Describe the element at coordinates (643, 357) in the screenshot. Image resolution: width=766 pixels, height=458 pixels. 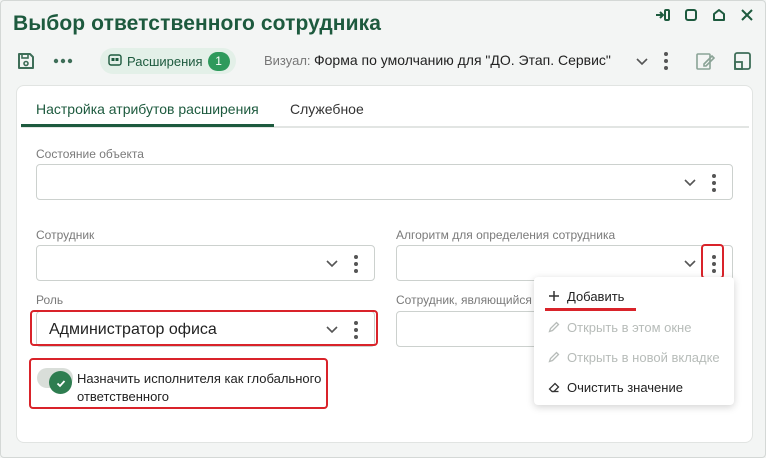
I see `menu-item-open-new-tab-label: Открыть в новой вкладке` at that location.